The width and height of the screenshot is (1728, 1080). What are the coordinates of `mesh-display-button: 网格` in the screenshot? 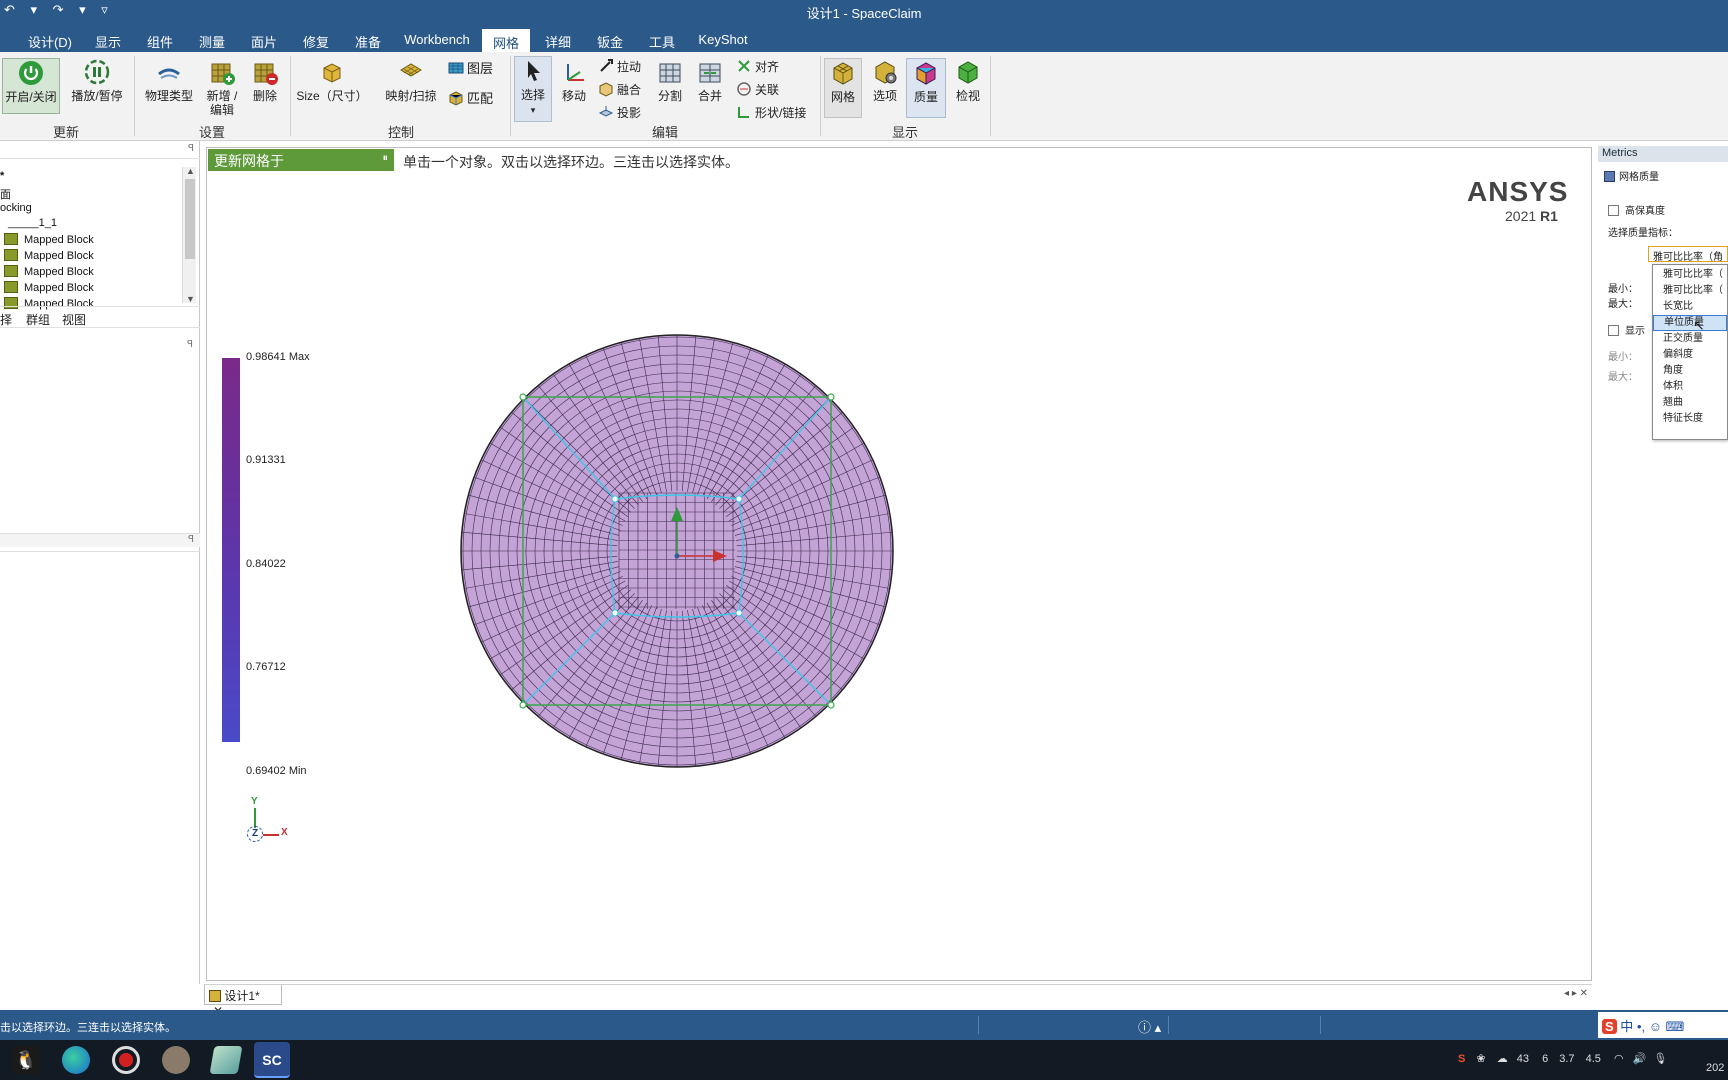 It's located at (843, 88).